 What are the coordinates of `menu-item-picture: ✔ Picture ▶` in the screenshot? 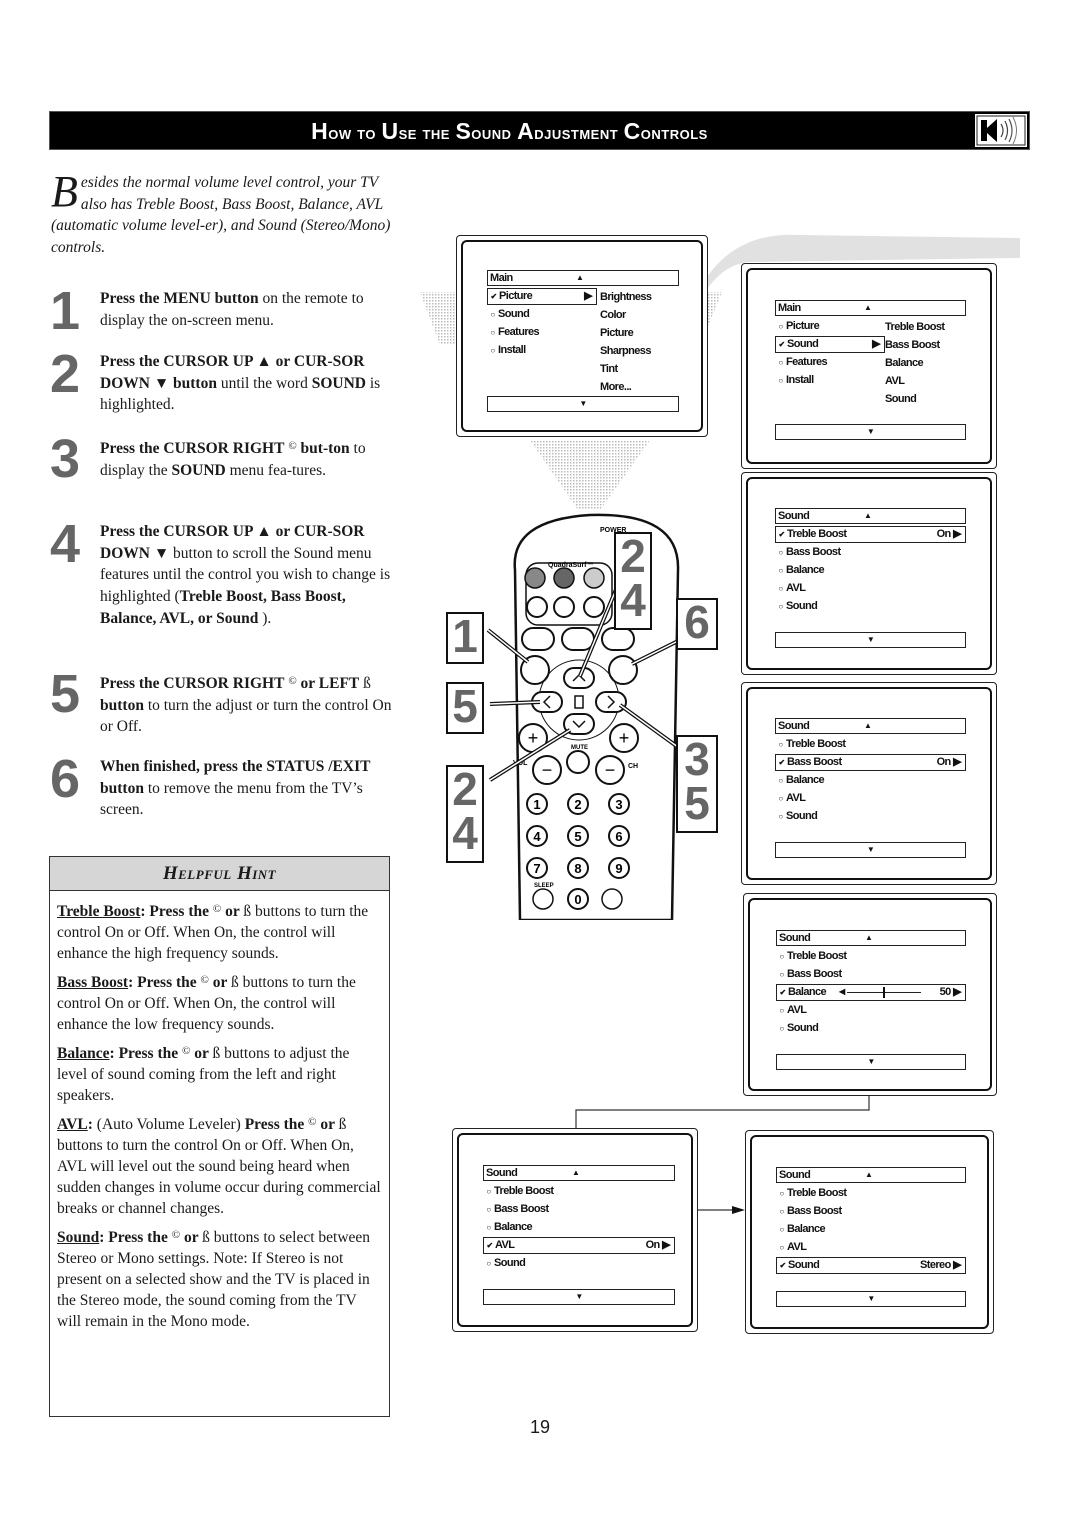 It's located at (542, 296).